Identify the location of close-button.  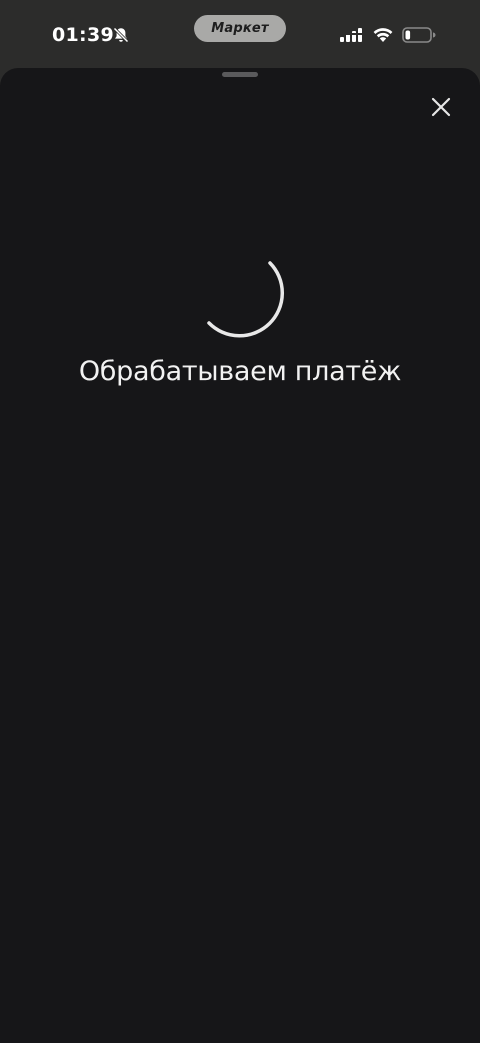
(441, 107).